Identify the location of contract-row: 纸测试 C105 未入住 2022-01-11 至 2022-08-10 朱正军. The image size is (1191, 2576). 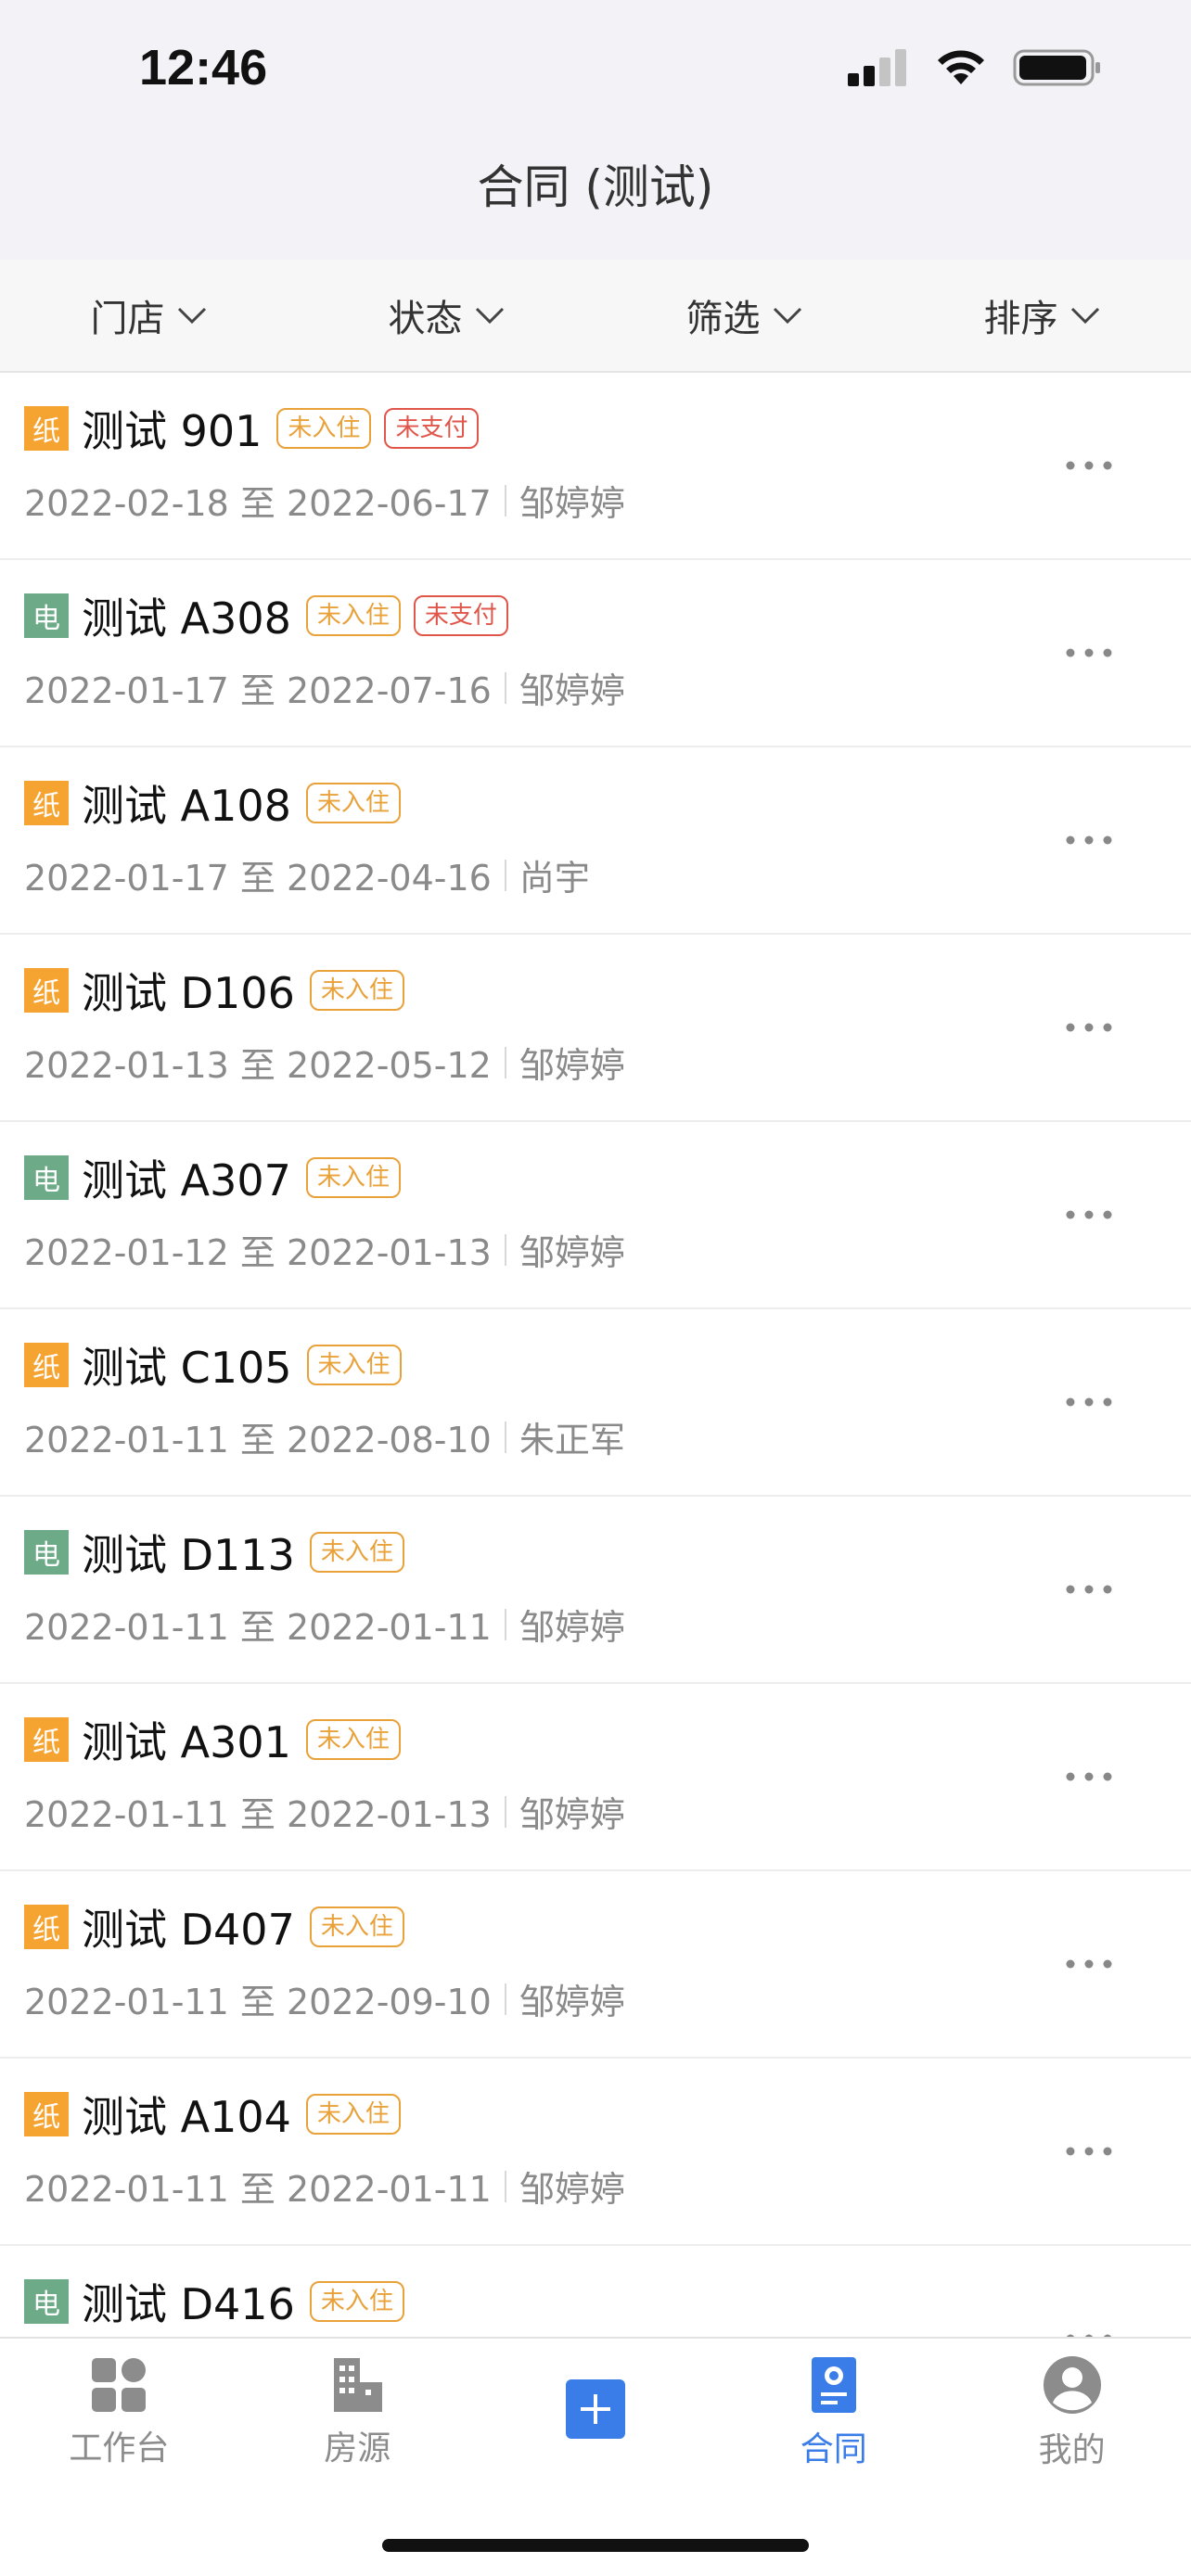
(595, 1403).